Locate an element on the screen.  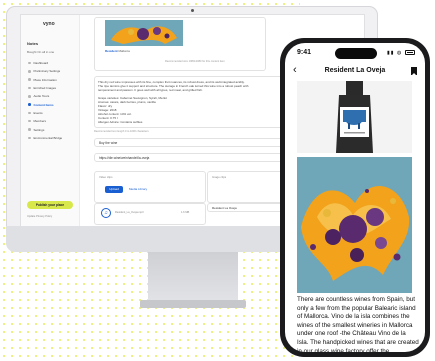
sidebar-item-label: Audio Tours is located at coordinates (41, 96).